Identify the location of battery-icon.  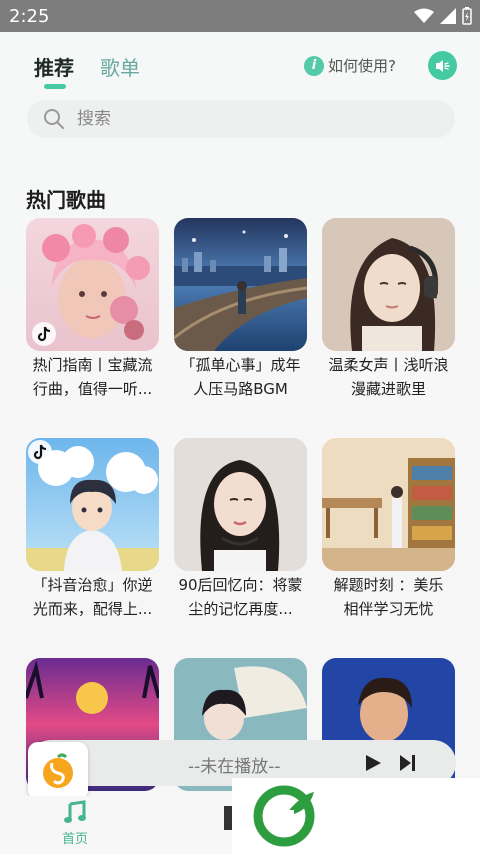
(467, 16).